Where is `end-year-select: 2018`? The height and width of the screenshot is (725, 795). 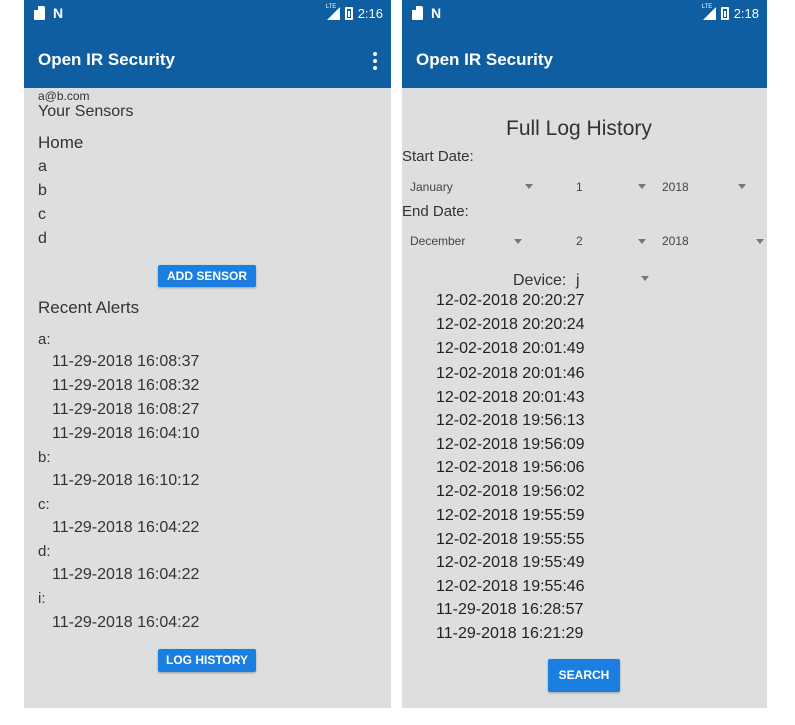
end-year-select: 2018 is located at coordinates (675, 241).